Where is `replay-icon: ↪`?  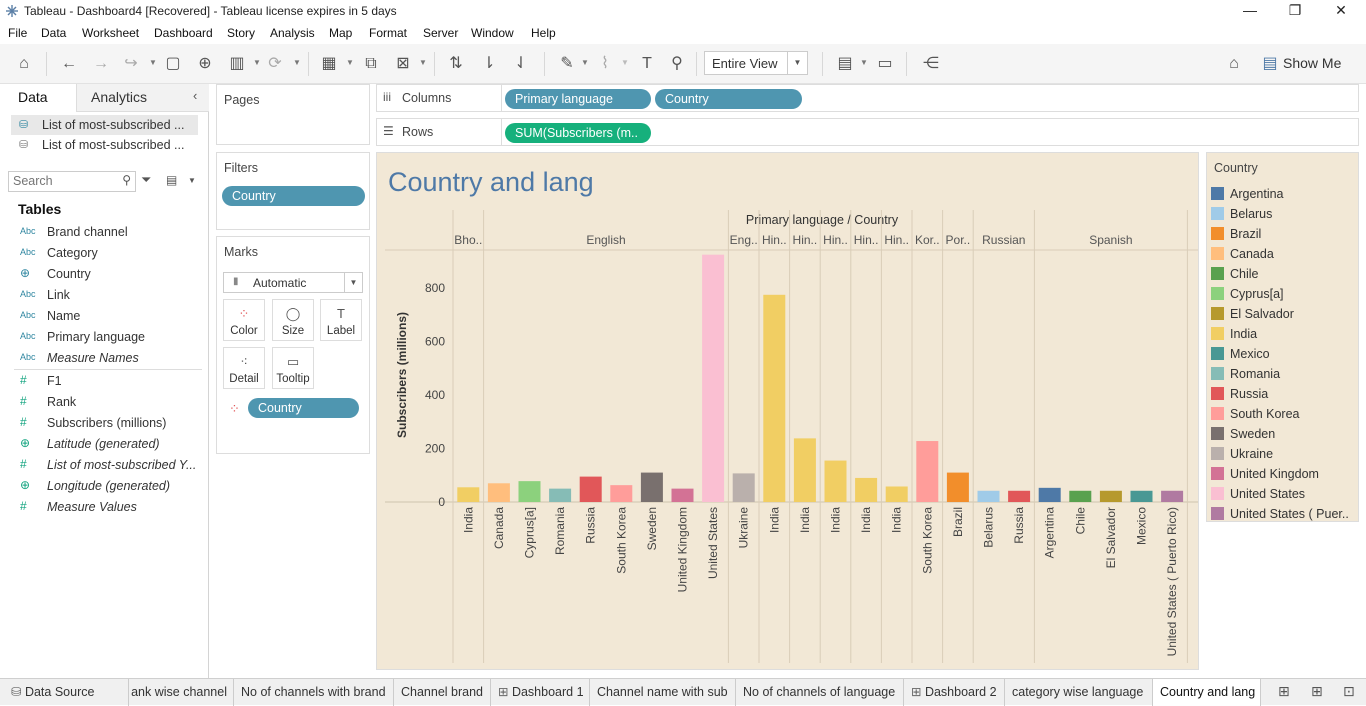 replay-icon: ↪ is located at coordinates (131, 64).